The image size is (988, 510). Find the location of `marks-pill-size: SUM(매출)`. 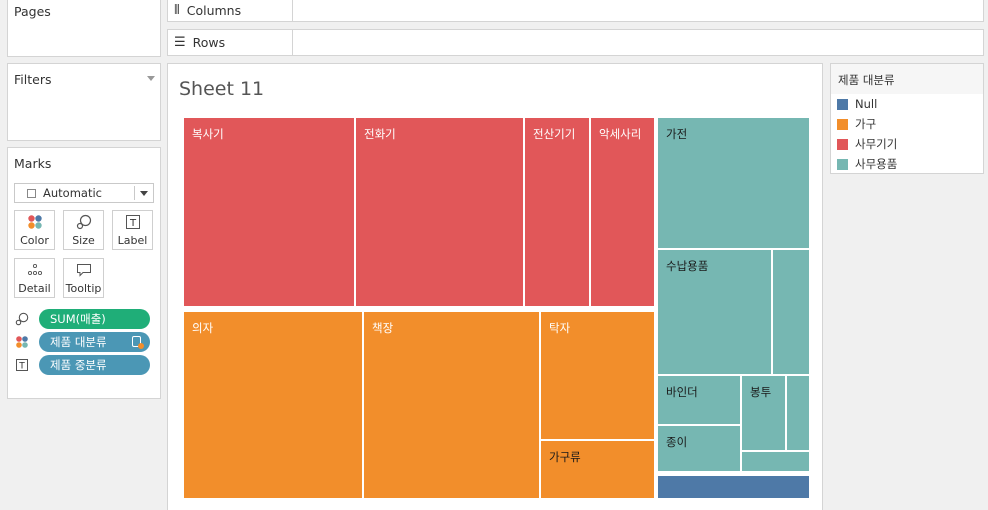

marks-pill-size: SUM(매출) is located at coordinates (83, 319).